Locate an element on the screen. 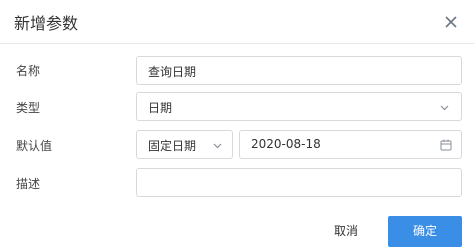 The height and width of the screenshot is (251, 474). default-mode-select: 固定日期 is located at coordinates (184, 144).